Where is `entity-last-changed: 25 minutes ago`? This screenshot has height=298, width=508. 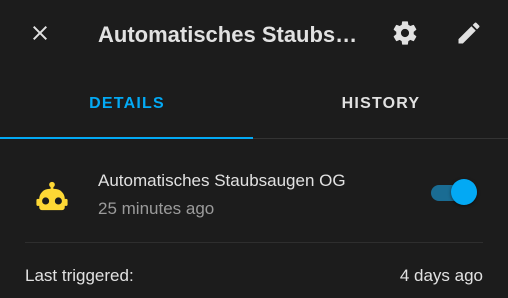
entity-last-changed: 25 minutes ago is located at coordinates (156, 208).